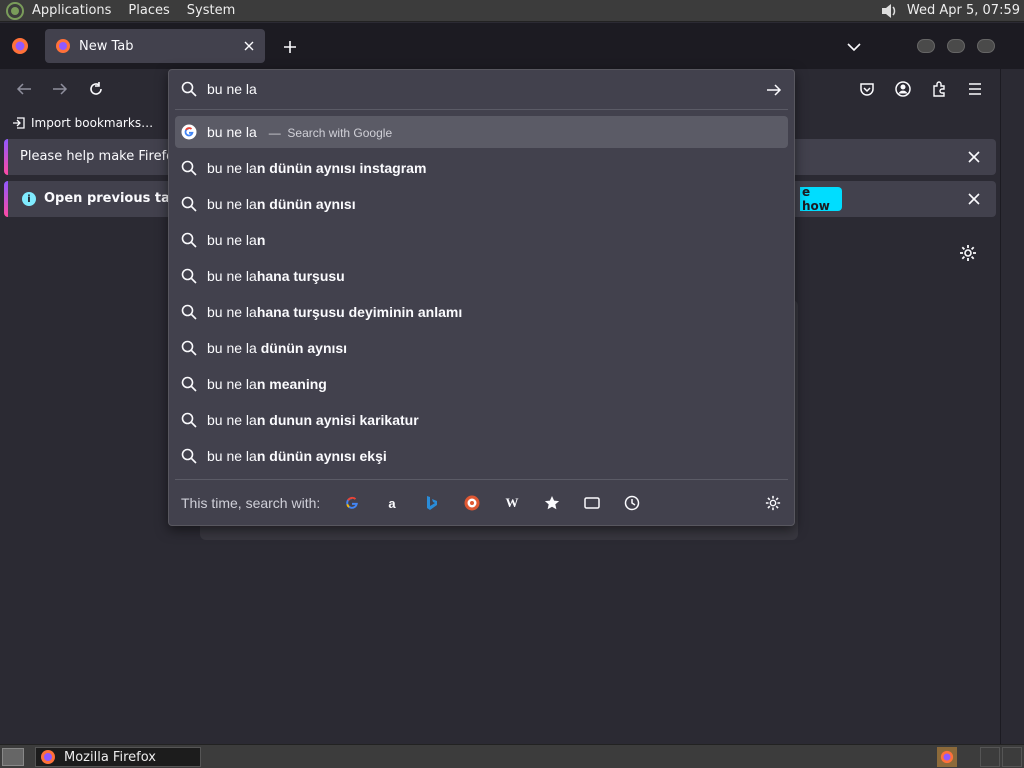 Image resolution: width=1024 pixels, height=768 pixels. I want to click on account-icon, so click(903, 89).